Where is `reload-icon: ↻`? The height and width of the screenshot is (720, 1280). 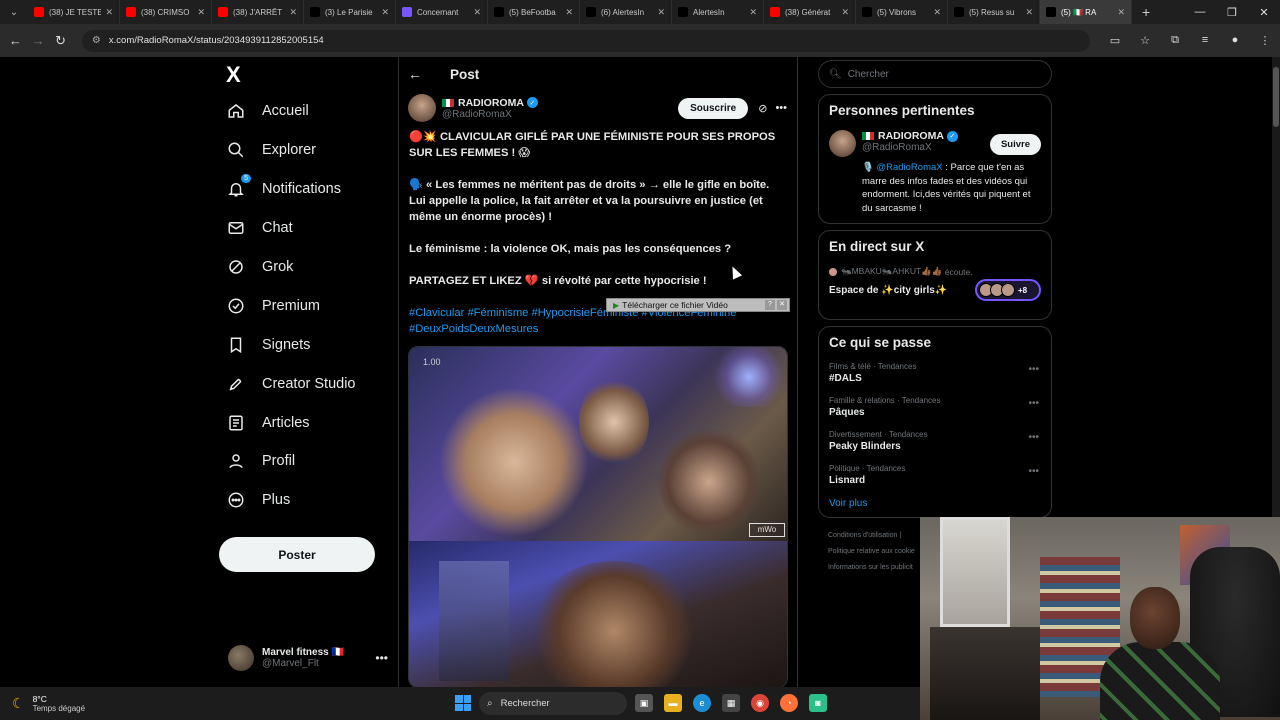
reload-icon: ↻ is located at coordinates (60, 41).